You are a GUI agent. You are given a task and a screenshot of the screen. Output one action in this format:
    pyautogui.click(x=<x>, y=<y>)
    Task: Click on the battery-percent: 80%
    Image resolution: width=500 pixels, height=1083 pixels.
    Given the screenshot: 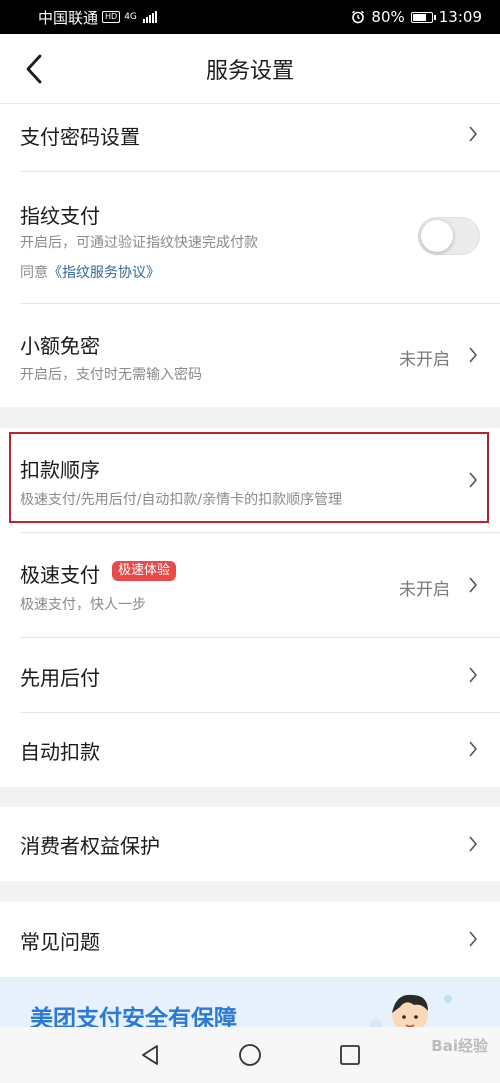 What is the action you would take?
    pyautogui.click(x=388, y=17)
    